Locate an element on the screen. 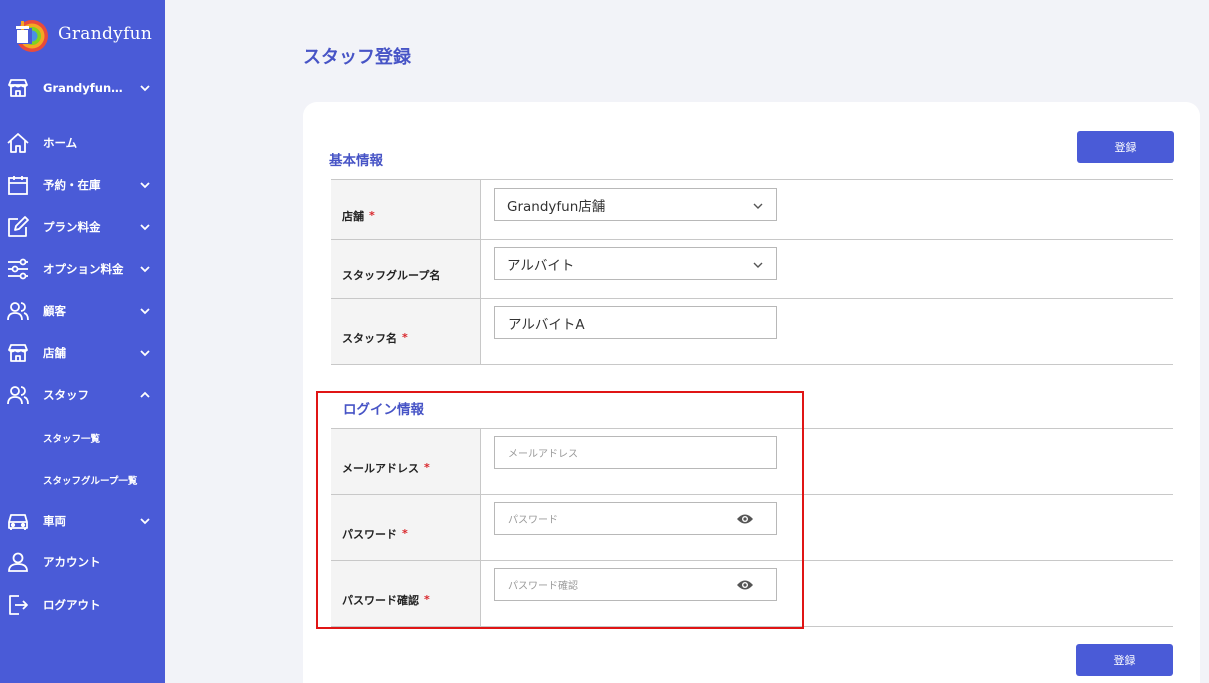 The width and height of the screenshot is (1209, 683). sidebar-item-account: アカウント is located at coordinates (82, 562).